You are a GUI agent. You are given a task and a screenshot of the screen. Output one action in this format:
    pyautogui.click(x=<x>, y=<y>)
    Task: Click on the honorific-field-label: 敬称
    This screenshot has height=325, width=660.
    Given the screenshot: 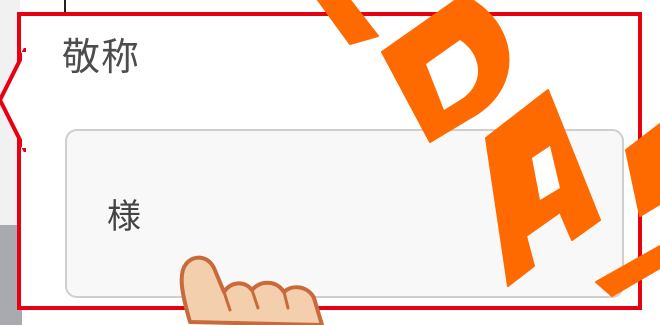 What is the action you would take?
    pyautogui.click(x=101, y=57)
    